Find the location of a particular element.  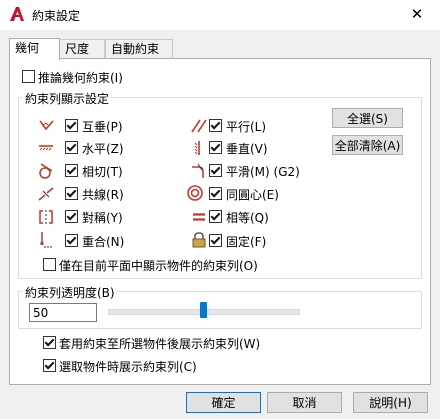

parallel-checkbox is located at coordinates (215, 125).